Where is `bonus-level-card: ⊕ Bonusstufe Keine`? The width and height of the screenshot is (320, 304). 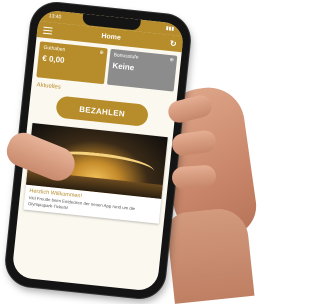 bonus-level-card: ⊕ Bonusstufe Keine is located at coordinates (142, 70).